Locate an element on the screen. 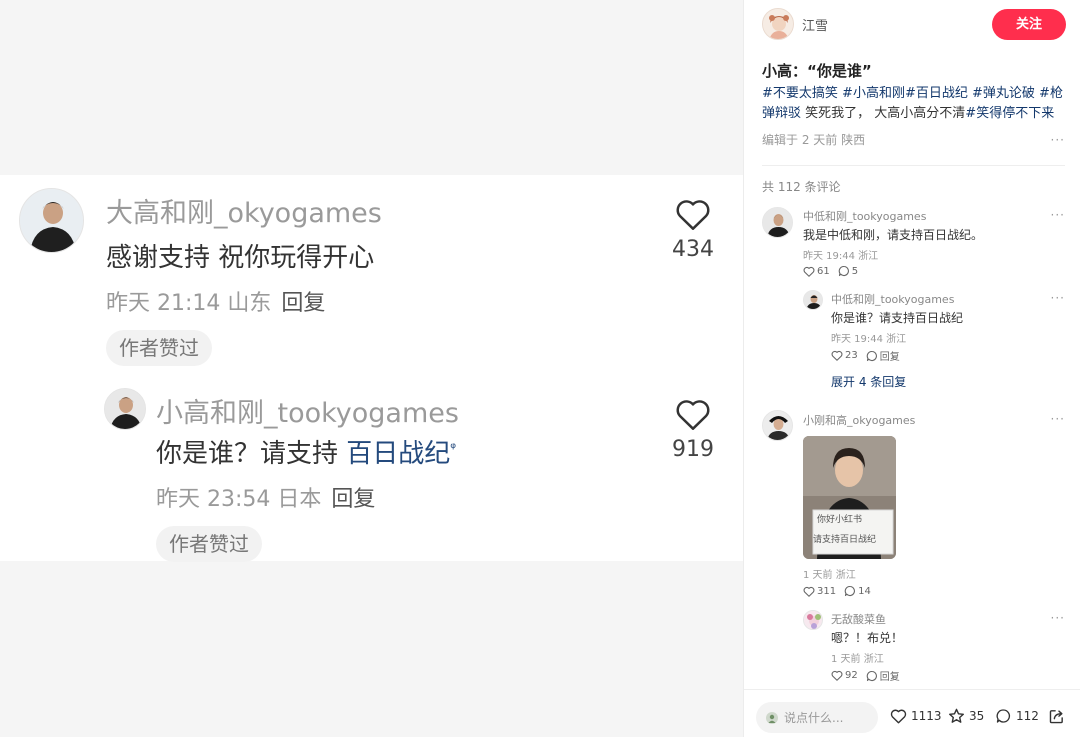 Image resolution: width=1080 pixels, height=737 pixels. share-icon is located at coordinates (1056, 717).